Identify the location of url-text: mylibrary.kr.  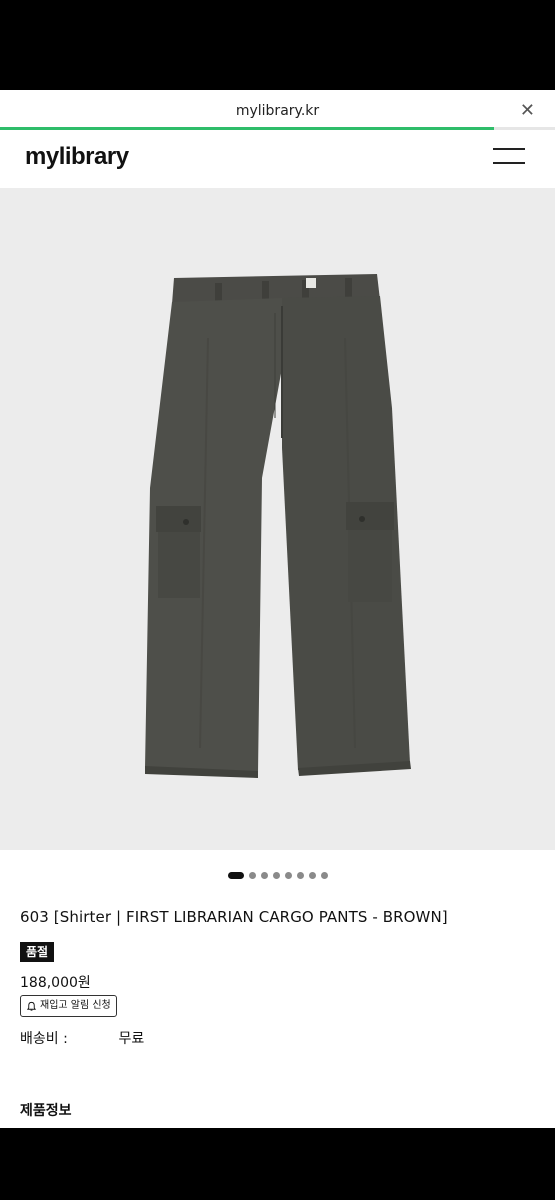
(277, 111).